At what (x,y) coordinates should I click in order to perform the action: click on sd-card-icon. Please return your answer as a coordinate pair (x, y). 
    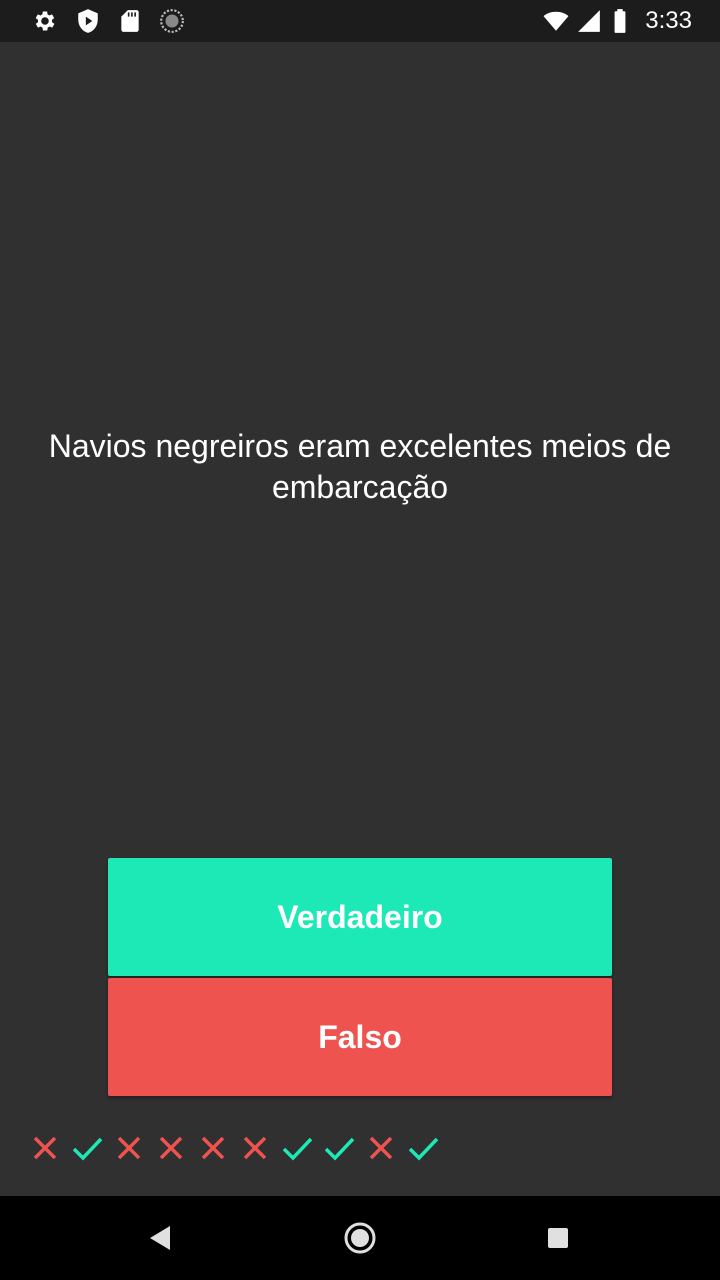
    Looking at the image, I should click on (130, 21).